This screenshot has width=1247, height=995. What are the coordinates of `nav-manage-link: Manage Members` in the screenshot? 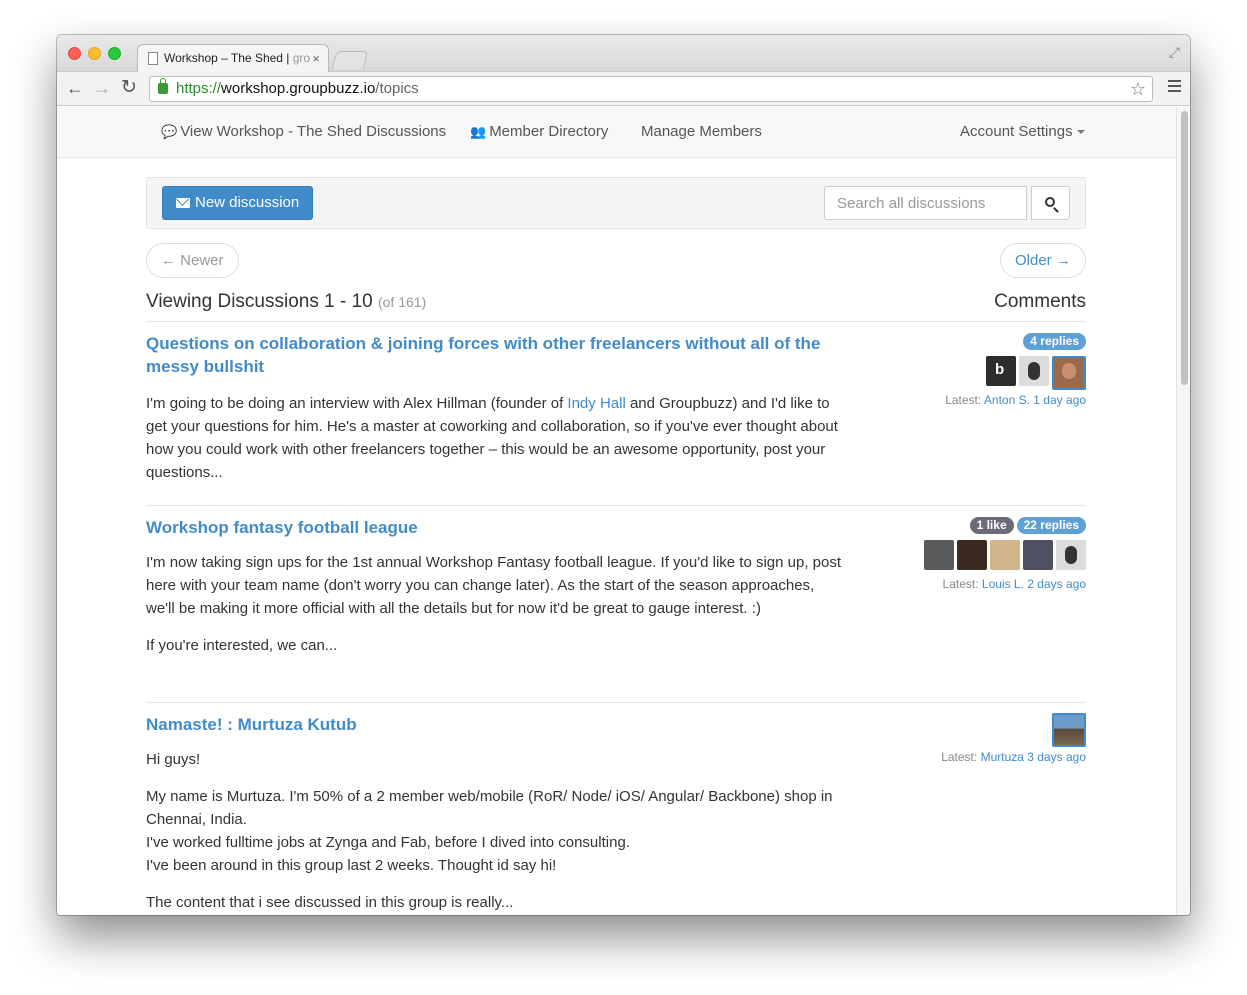 It's located at (701, 131).